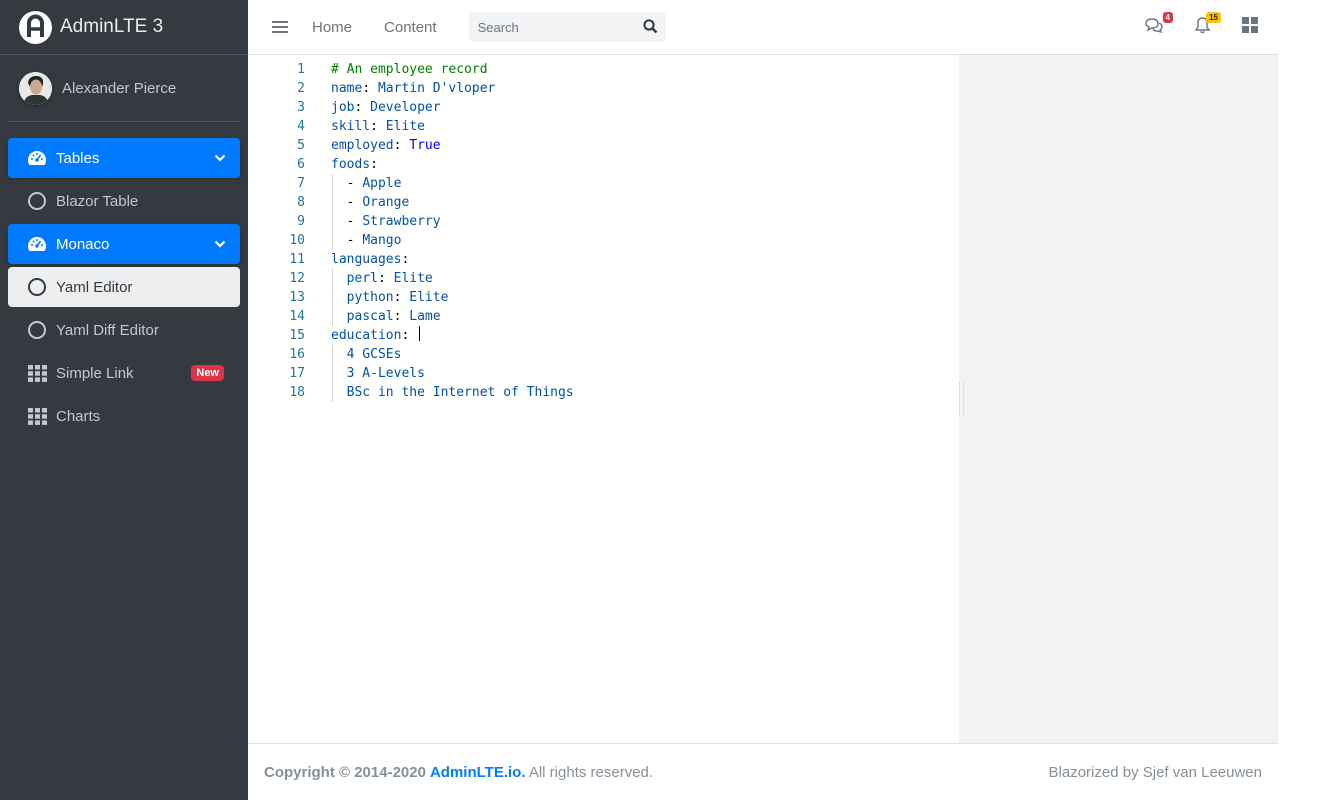 The height and width of the screenshot is (800, 1341). What do you see at coordinates (374, 354) in the screenshot?
I see `code-text: 4 GCSEs` at bounding box center [374, 354].